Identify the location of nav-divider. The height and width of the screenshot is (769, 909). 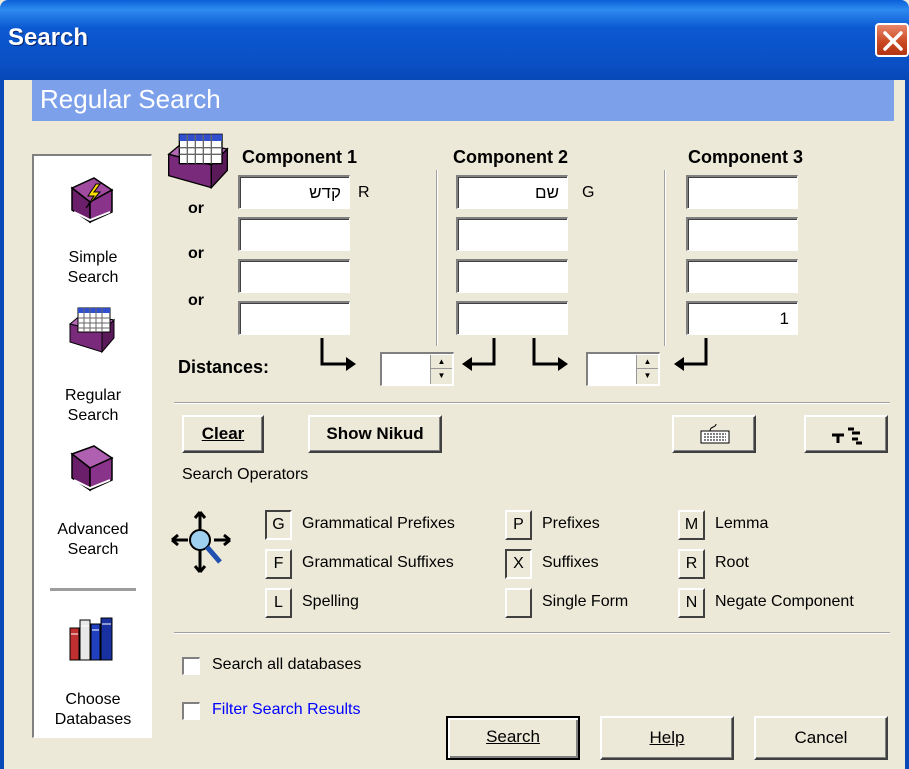
(93, 589).